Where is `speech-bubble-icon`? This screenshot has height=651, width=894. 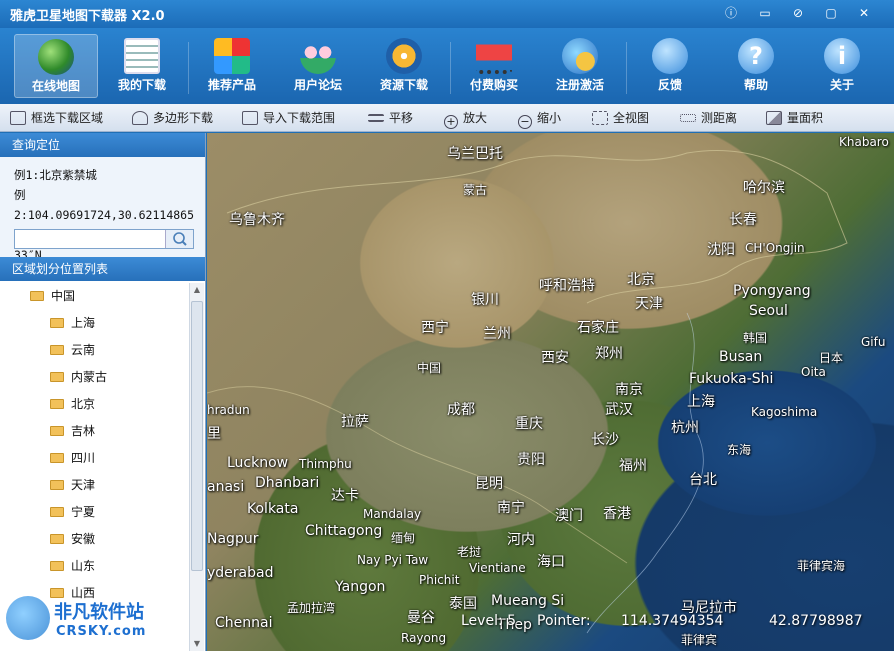
speech-bubble-icon is located at coordinates (670, 56).